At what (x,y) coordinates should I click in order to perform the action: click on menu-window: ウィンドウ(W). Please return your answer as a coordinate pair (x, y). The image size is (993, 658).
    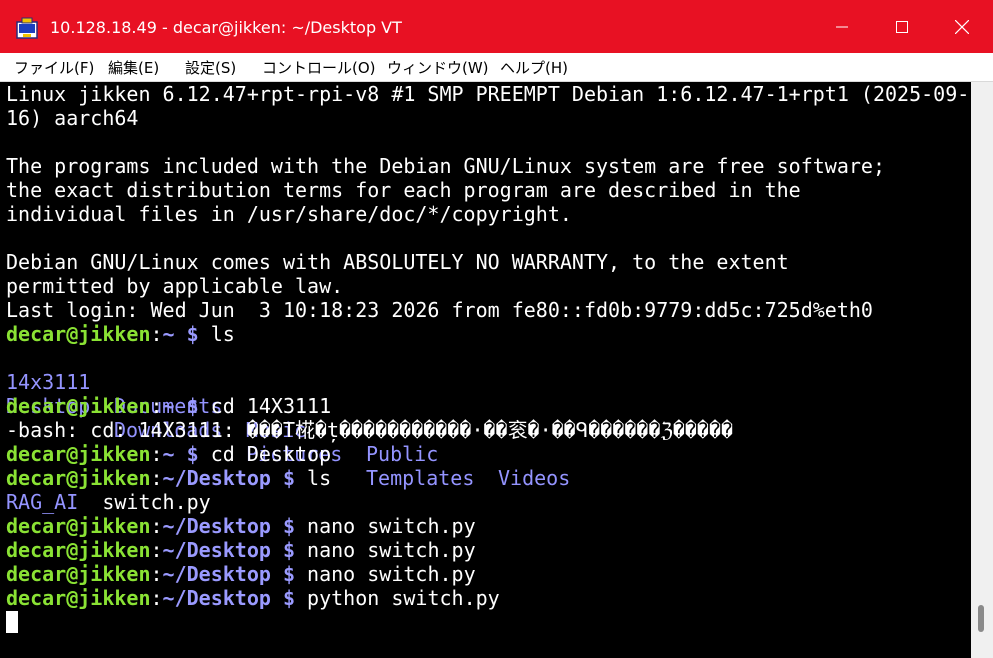
    Looking at the image, I should click on (438, 67).